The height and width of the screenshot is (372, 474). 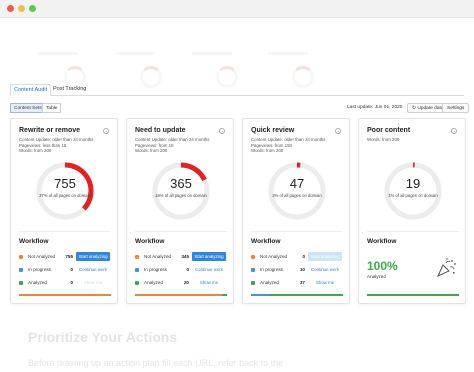 I want to click on party-popper-icon, so click(x=446, y=268).